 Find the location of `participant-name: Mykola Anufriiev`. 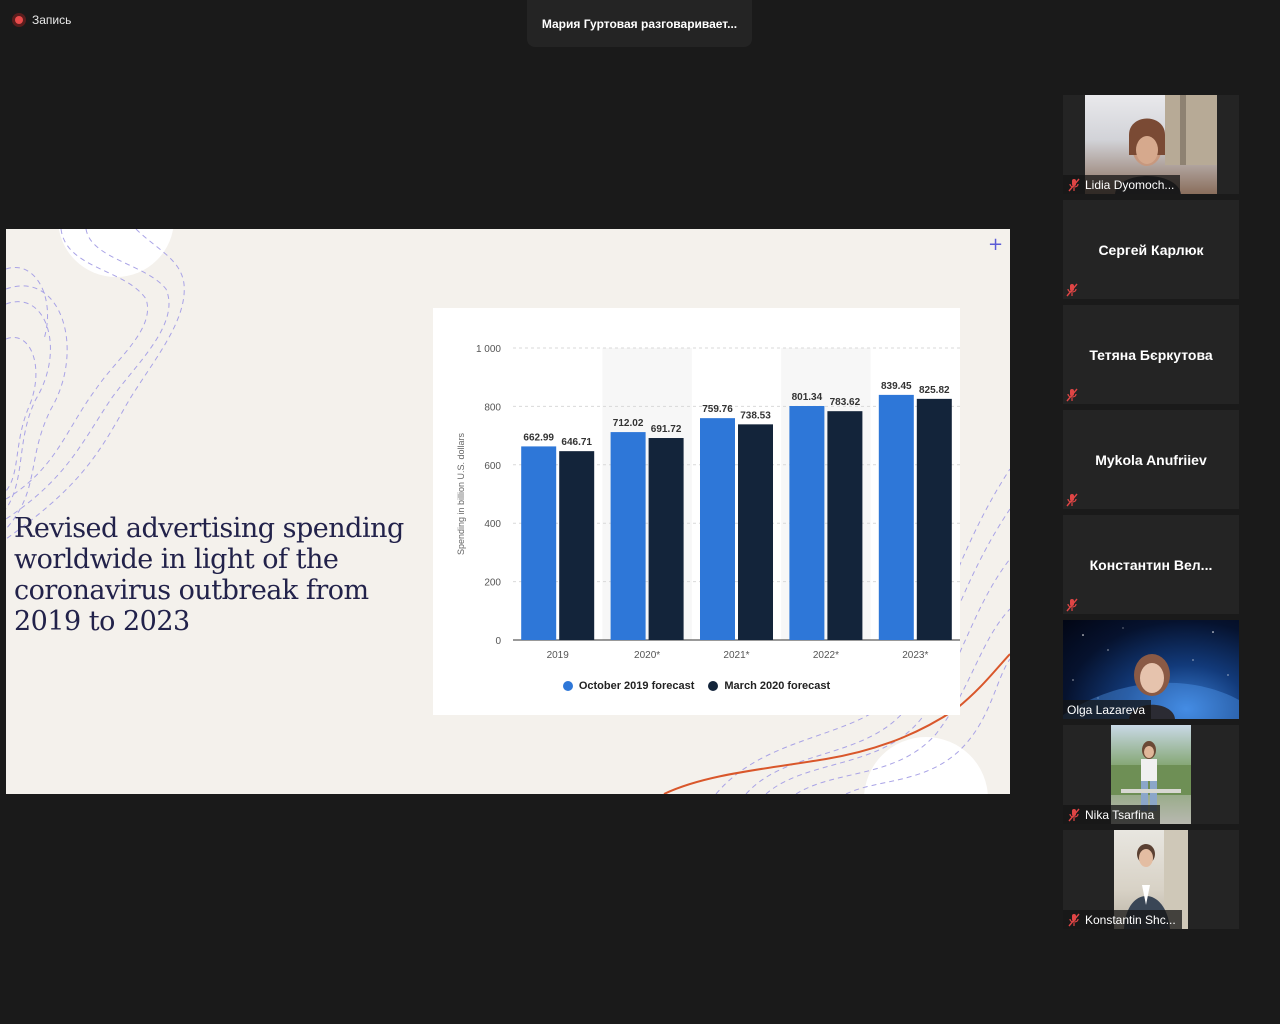

participant-name: Mykola Anufriiev is located at coordinates (1151, 459).